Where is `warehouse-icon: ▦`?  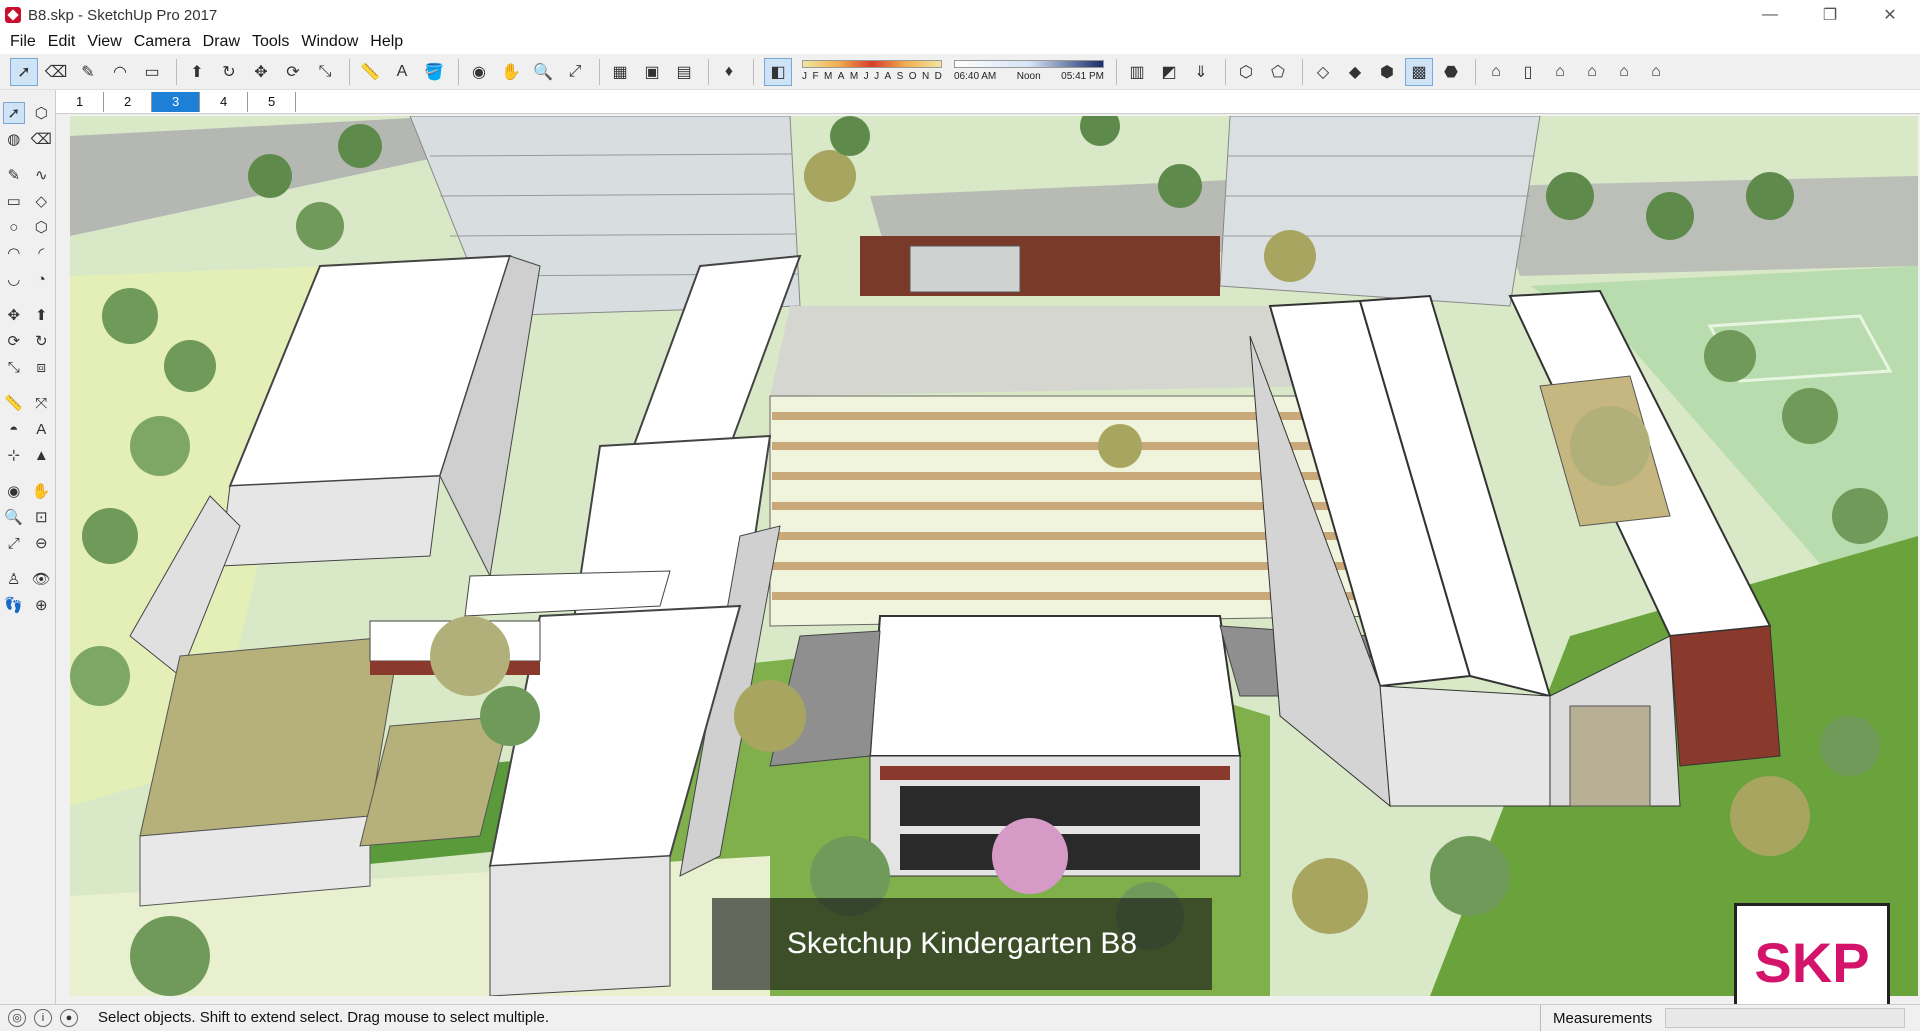
warehouse-icon: ▦ is located at coordinates (620, 72).